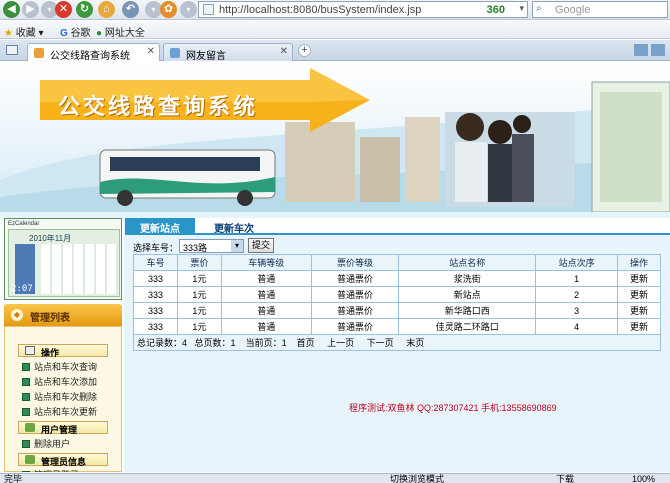  Describe the element at coordinates (79, 269) in the screenshot. I see `calendar-grid` at that location.